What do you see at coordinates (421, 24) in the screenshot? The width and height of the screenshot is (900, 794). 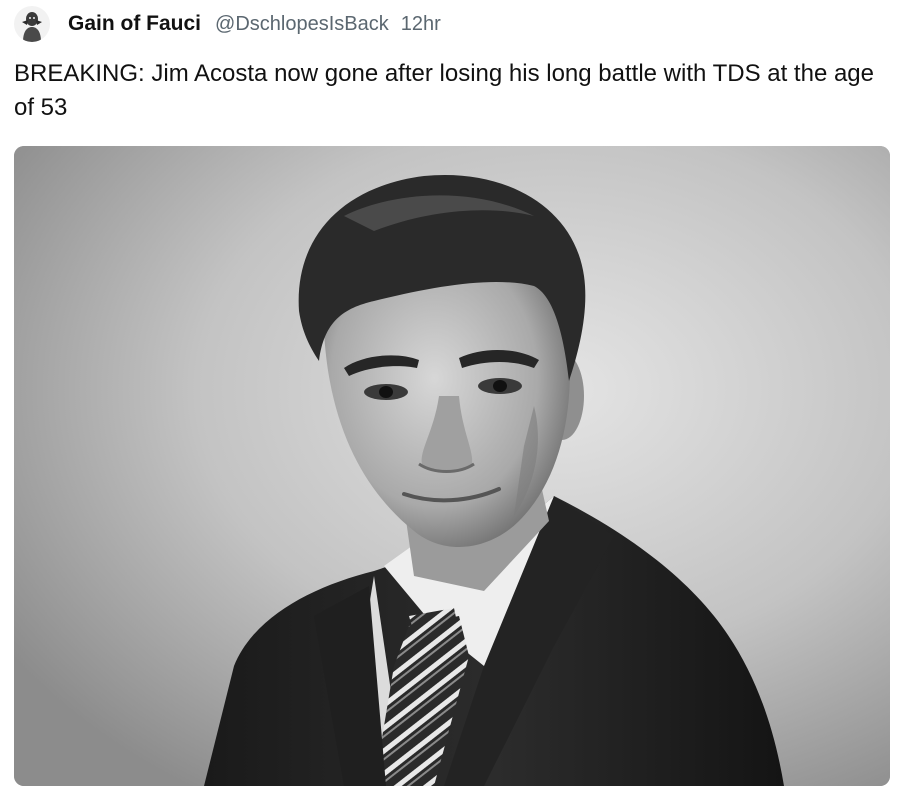 I see `post-timestamp: 12hr` at bounding box center [421, 24].